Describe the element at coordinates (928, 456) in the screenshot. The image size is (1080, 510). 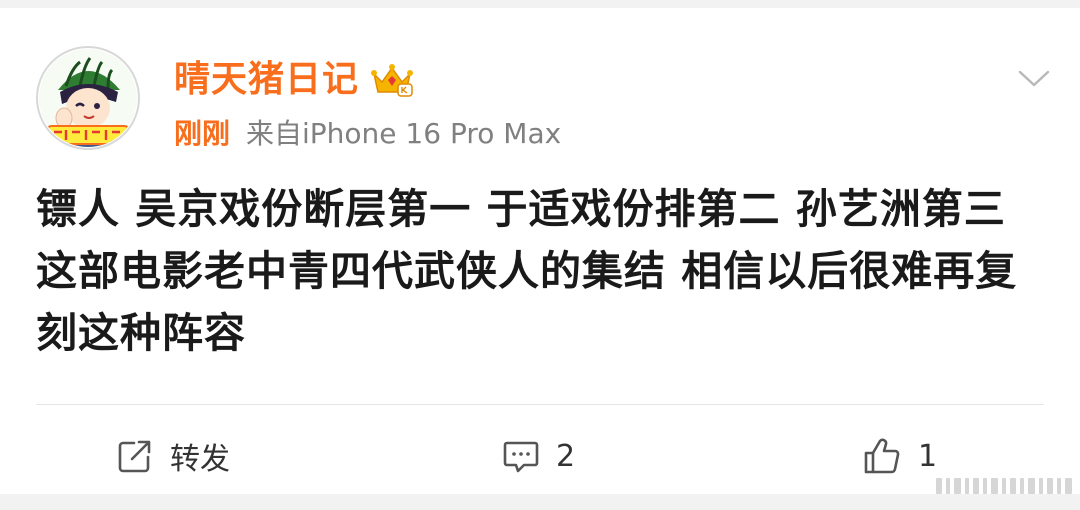
I see `like-count: 1` at that location.